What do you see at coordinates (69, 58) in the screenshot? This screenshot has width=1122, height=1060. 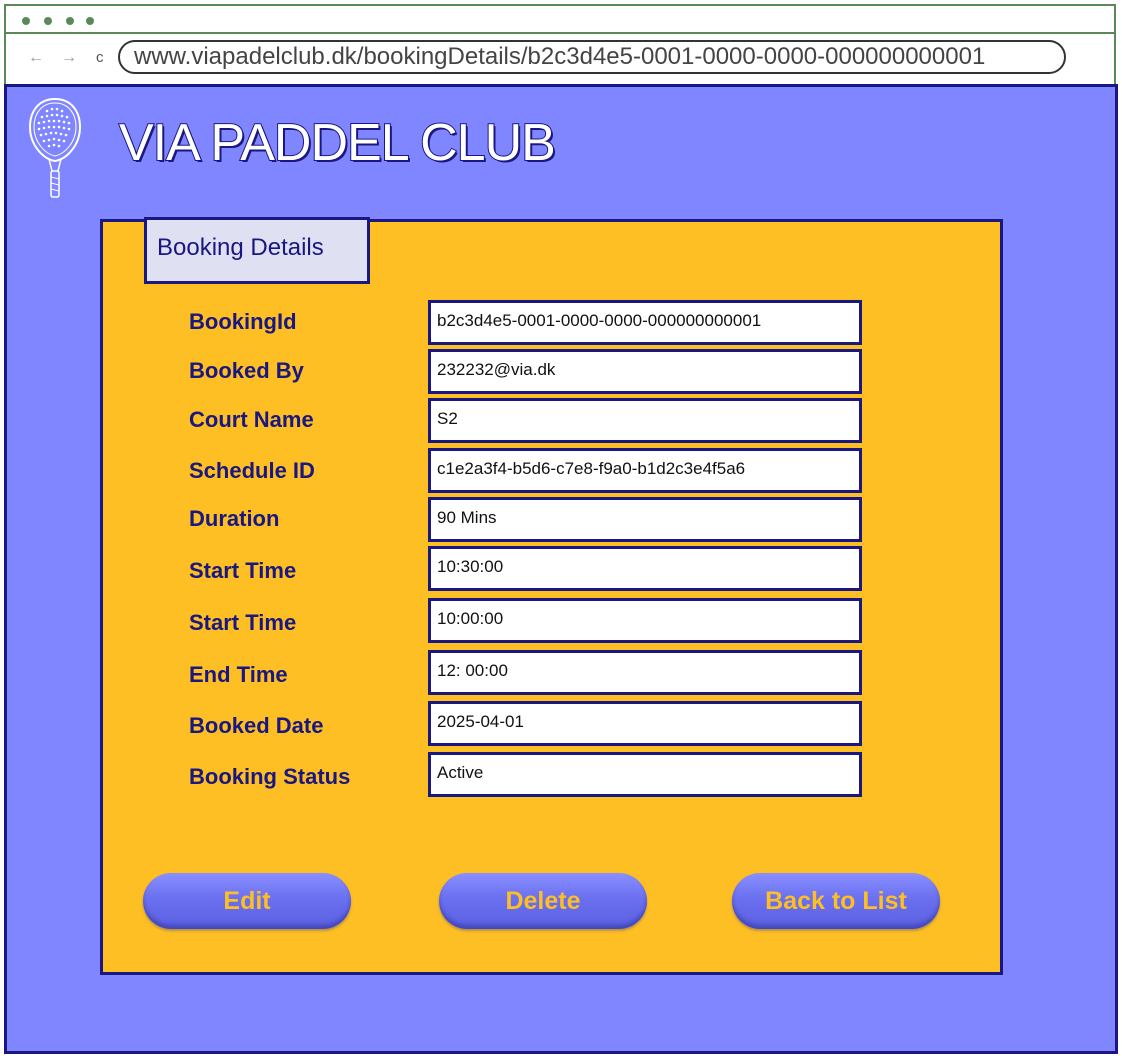 I see `forward-arrow-icon: →` at bounding box center [69, 58].